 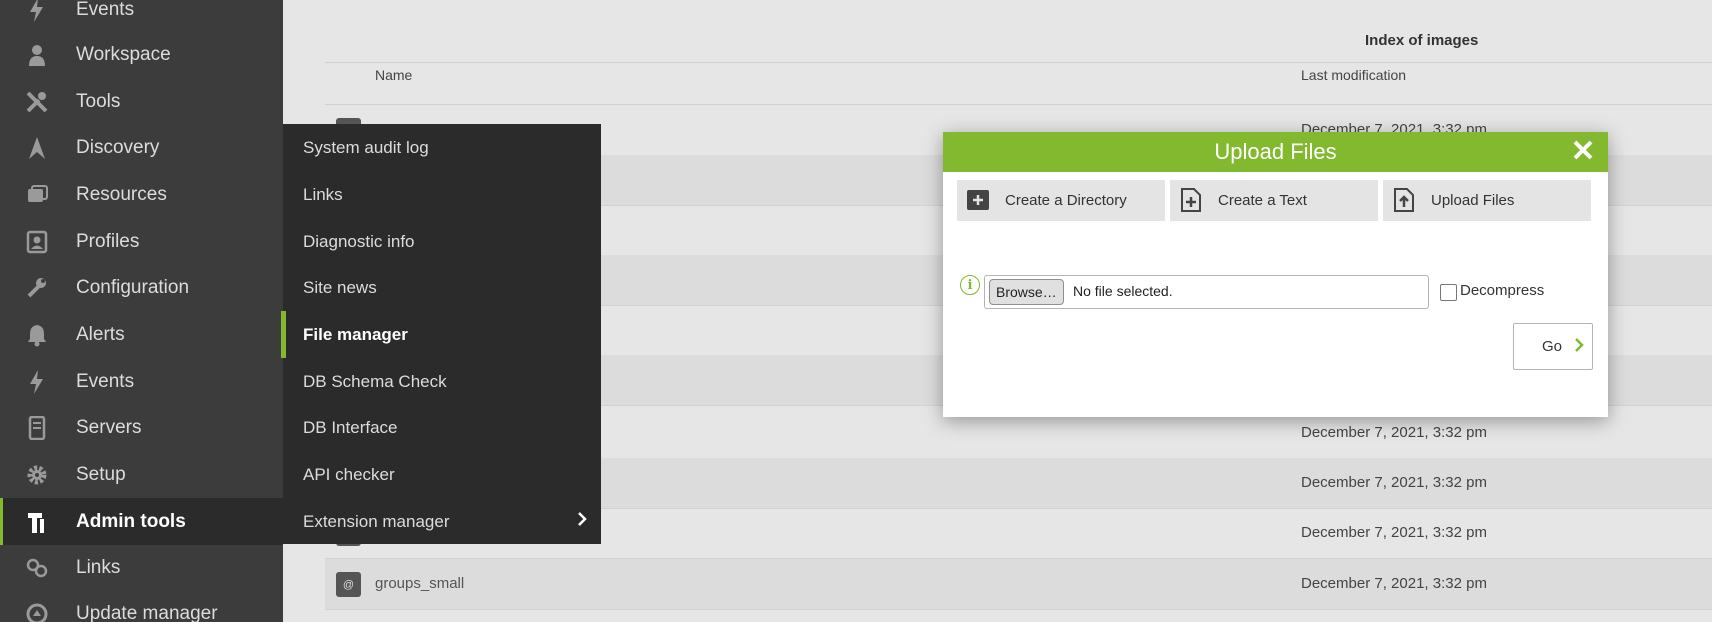 What do you see at coordinates (419, 583) in the screenshot?
I see `row-name: groups_small` at bounding box center [419, 583].